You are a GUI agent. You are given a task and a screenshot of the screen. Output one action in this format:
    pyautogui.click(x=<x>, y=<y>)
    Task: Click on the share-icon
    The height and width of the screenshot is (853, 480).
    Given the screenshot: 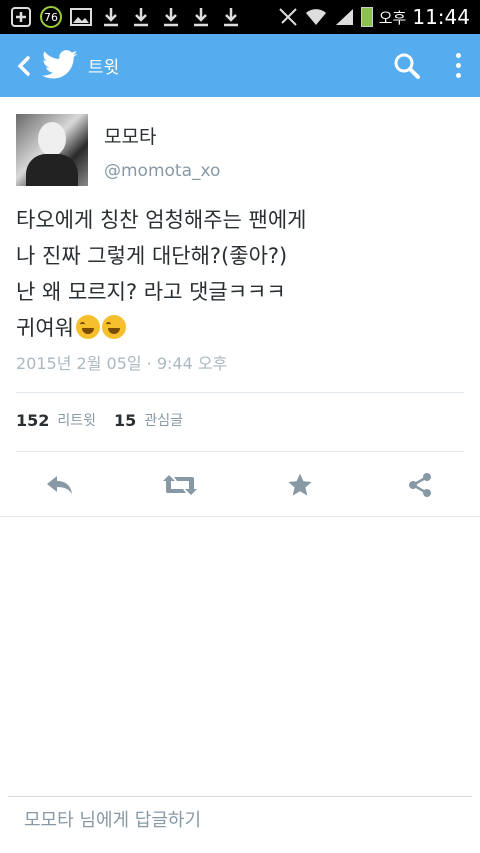 What is the action you would take?
    pyautogui.click(x=420, y=485)
    